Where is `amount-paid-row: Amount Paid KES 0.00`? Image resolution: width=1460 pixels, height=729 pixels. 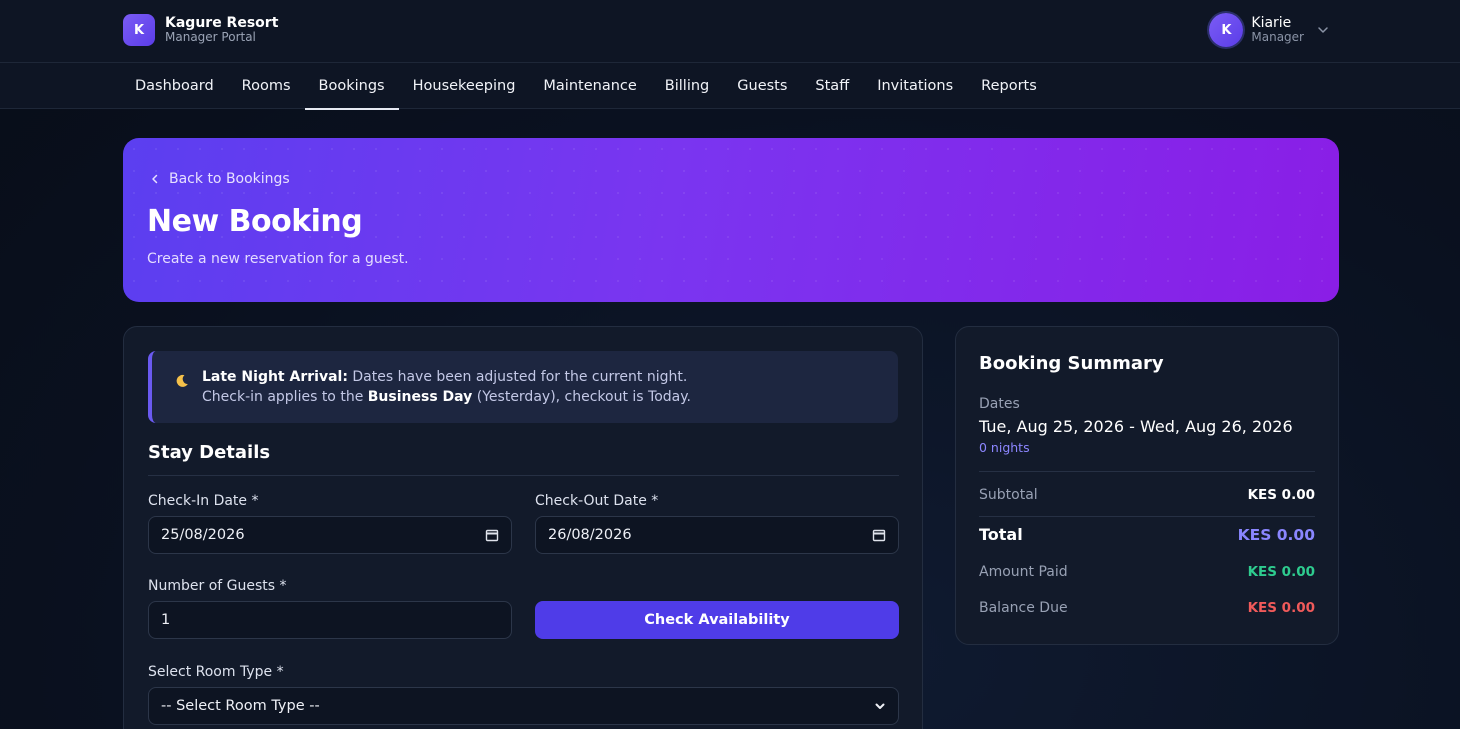
amount-paid-row: Amount Paid KES 0.00 is located at coordinates (1147, 572).